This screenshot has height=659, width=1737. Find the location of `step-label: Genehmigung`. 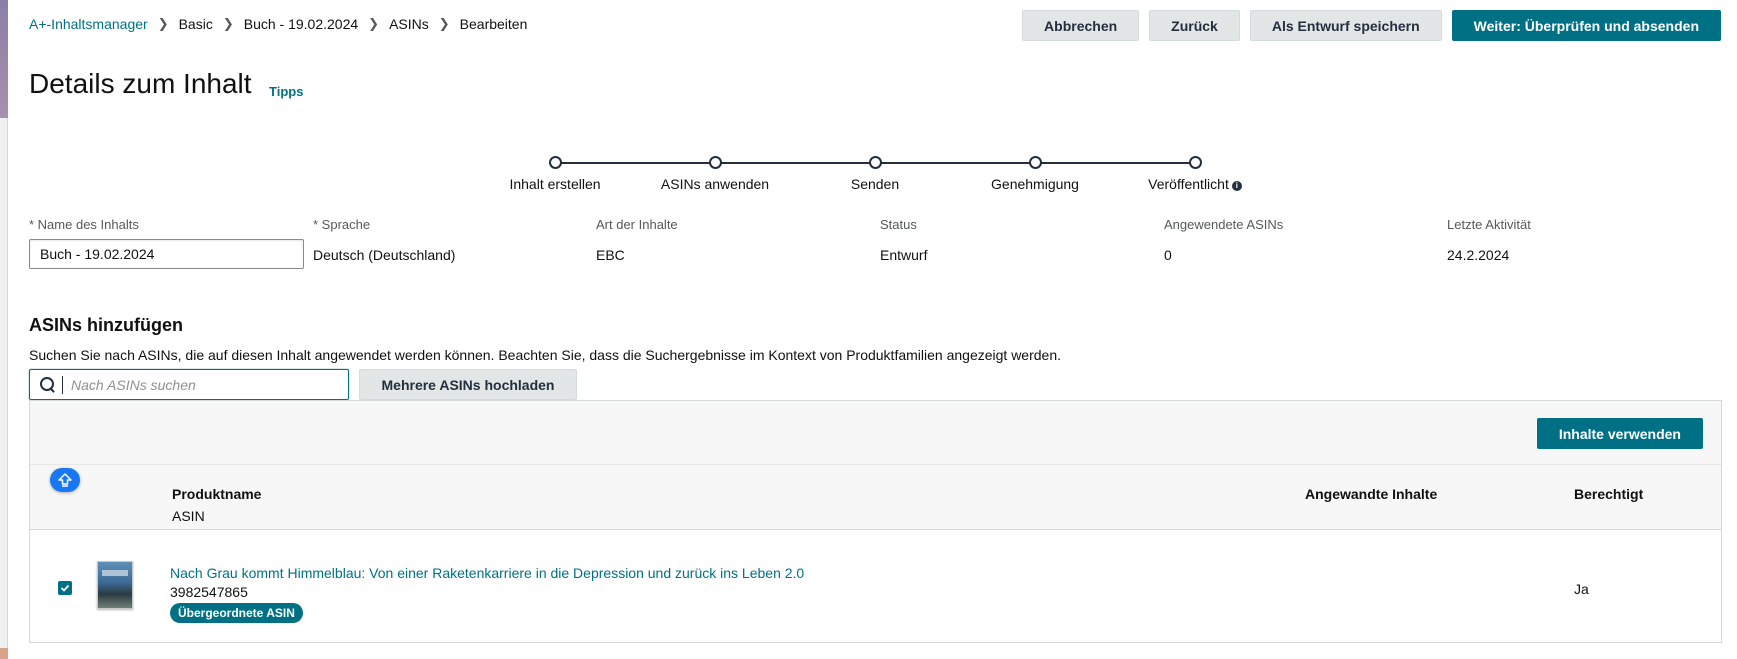

step-label: Genehmigung is located at coordinates (1035, 184).